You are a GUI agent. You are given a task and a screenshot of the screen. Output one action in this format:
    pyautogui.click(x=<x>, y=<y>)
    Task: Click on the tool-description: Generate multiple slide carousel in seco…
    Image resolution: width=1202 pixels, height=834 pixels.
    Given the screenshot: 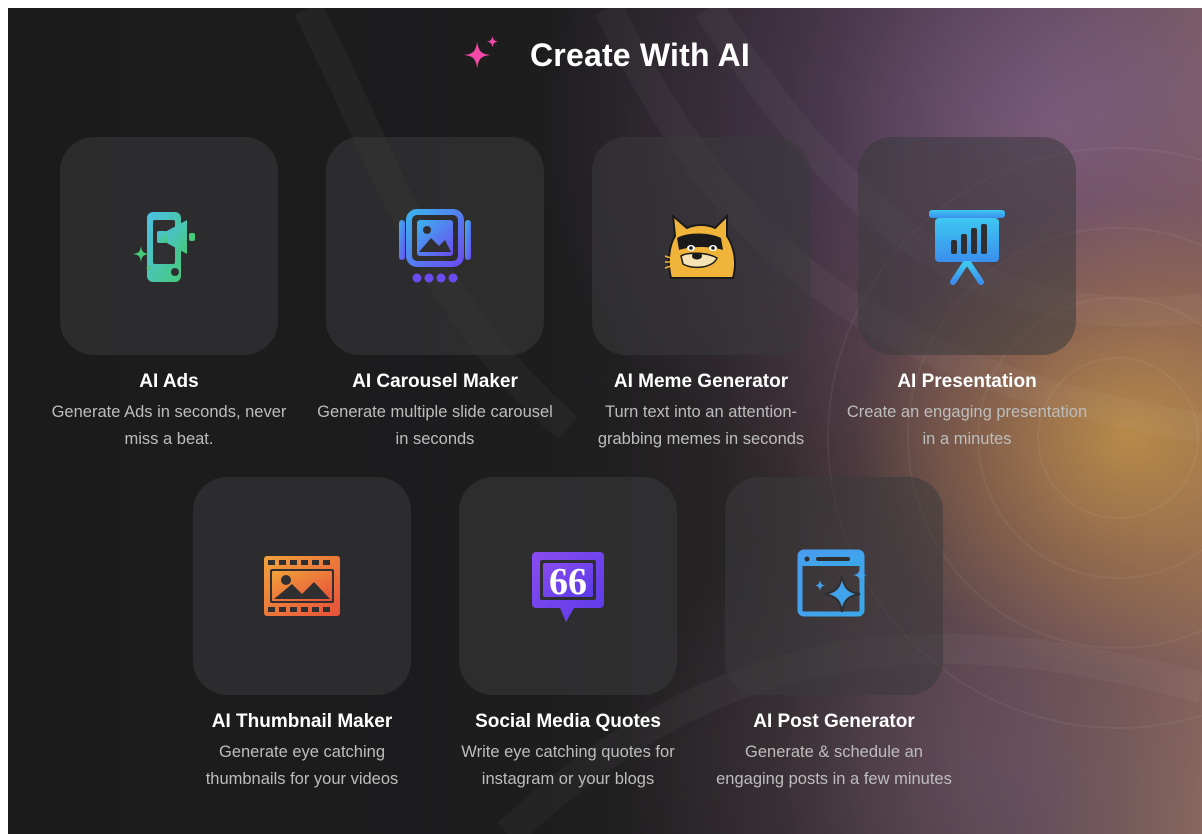 What is the action you would take?
    pyautogui.click(x=435, y=425)
    